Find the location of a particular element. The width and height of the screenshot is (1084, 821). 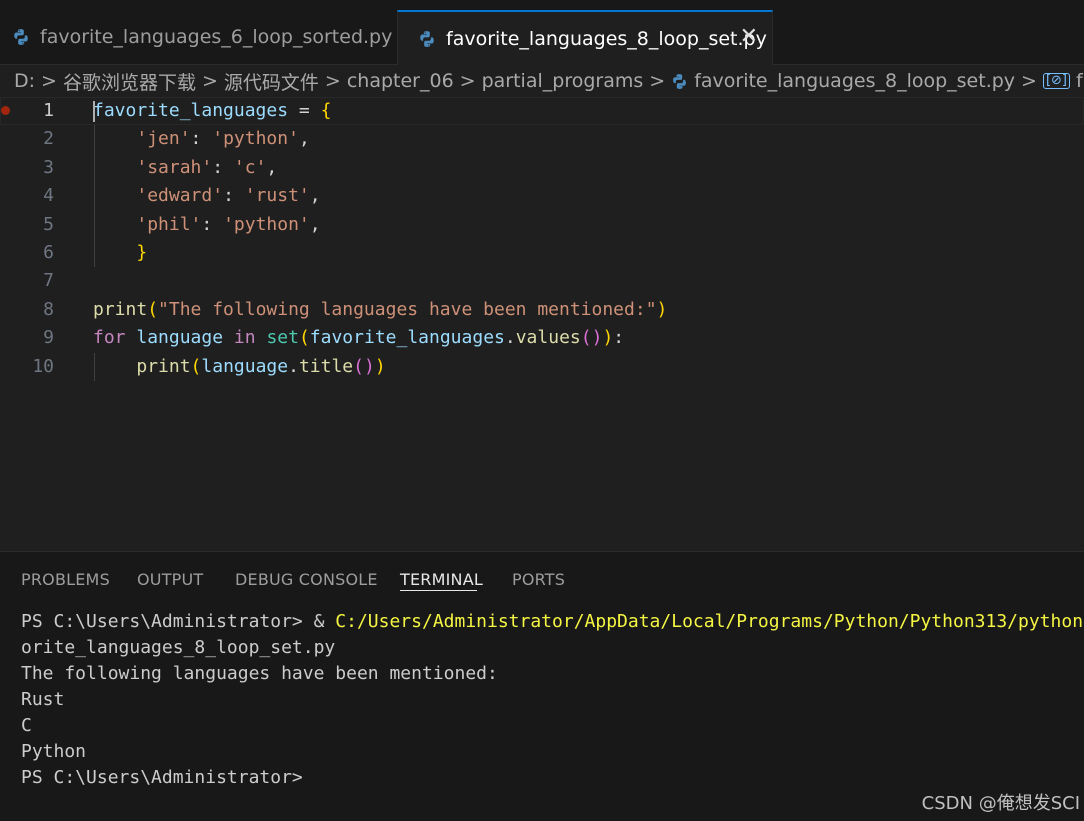

terminal-line: Rust is located at coordinates (43, 699).